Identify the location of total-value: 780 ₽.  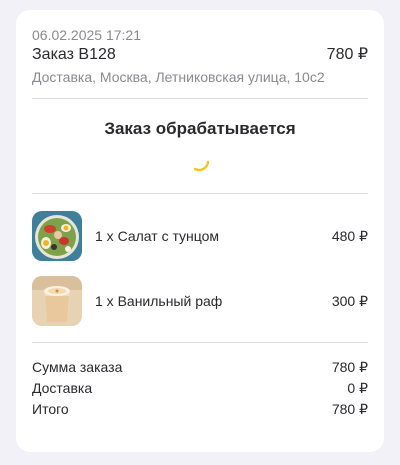
(349, 409).